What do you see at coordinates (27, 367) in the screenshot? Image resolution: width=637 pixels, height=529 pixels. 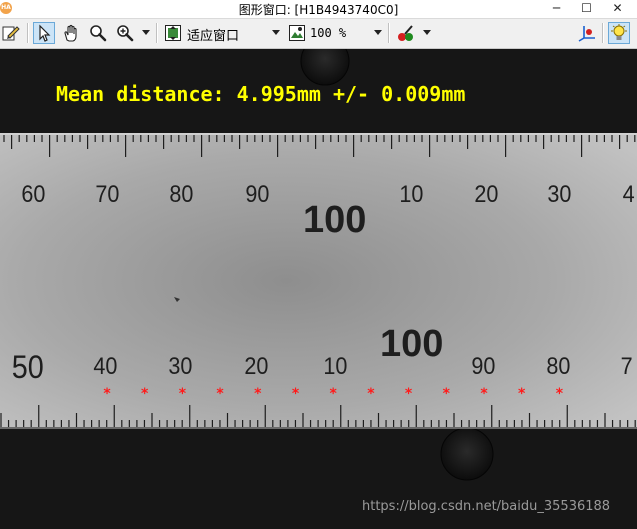 I see `lower-scale-label: 50` at bounding box center [27, 367].